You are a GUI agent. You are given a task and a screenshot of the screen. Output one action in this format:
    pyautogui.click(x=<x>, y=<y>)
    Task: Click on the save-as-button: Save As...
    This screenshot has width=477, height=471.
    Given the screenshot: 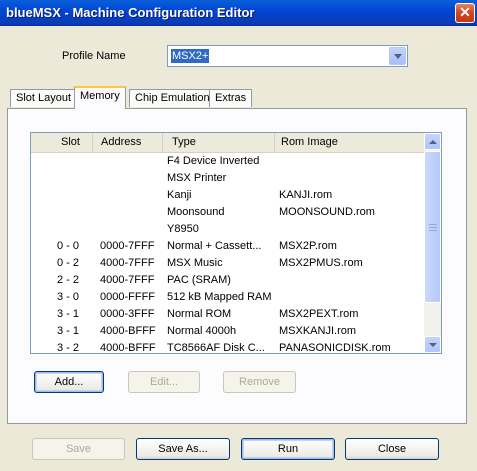 What is the action you would take?
    pyautogui.click(x=183, y=449)
    